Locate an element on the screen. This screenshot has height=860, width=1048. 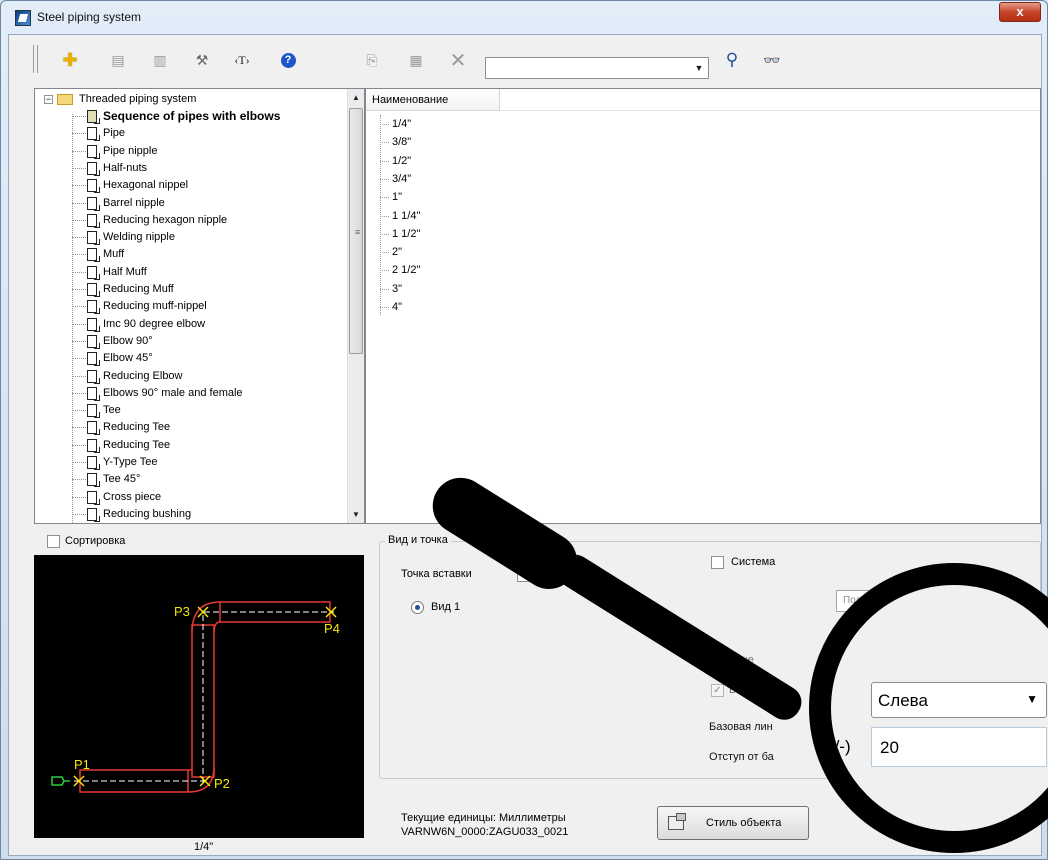
scroll-thumb: ≡ is located at coordinates (356, 231).